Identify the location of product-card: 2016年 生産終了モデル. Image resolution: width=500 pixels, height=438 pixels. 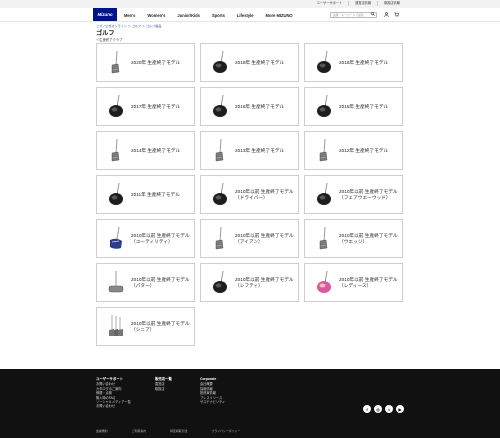
(249, 106).